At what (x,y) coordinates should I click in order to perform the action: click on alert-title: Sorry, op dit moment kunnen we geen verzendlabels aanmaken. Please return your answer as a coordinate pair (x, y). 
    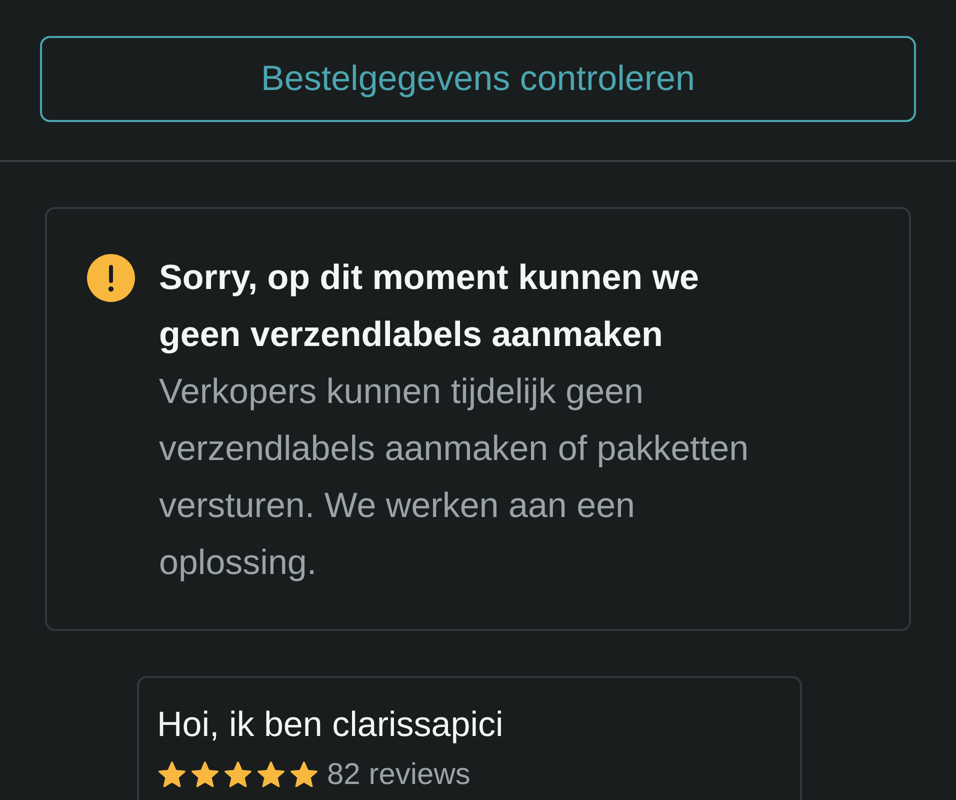
    Looking at the image, I should click on (429, 306).